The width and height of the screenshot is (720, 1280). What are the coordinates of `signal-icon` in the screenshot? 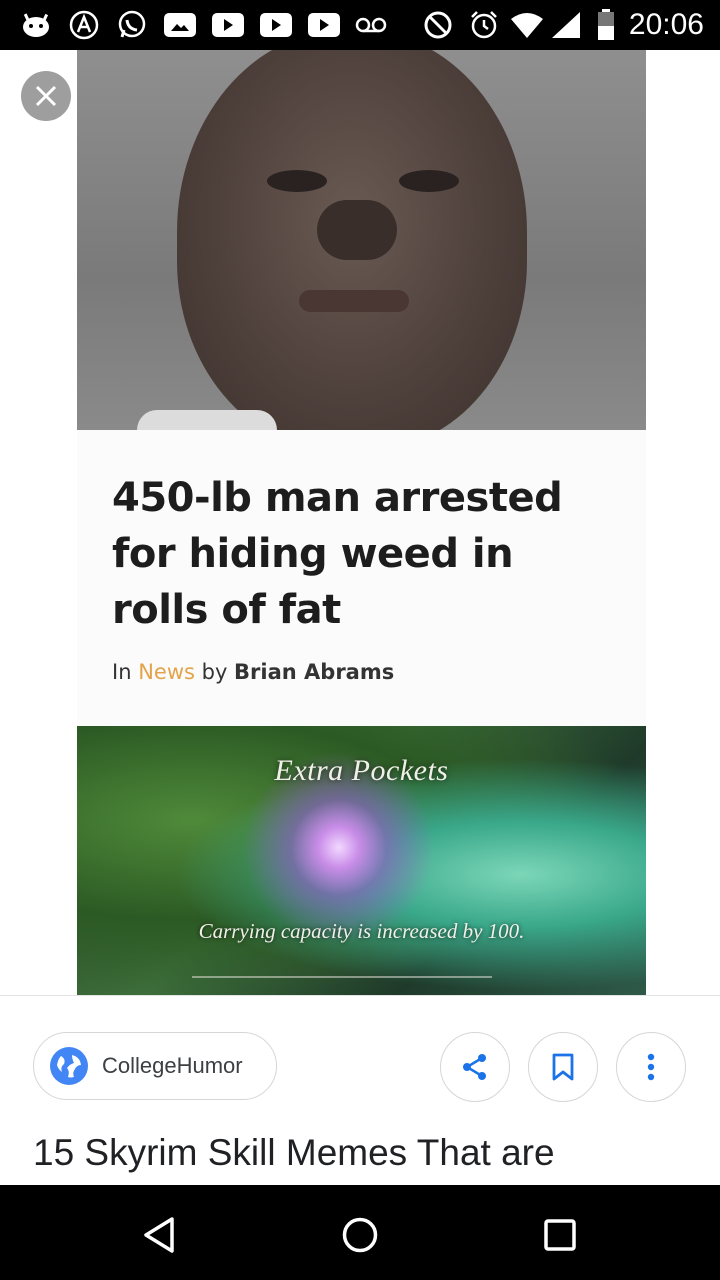 It's located at (566, 25).